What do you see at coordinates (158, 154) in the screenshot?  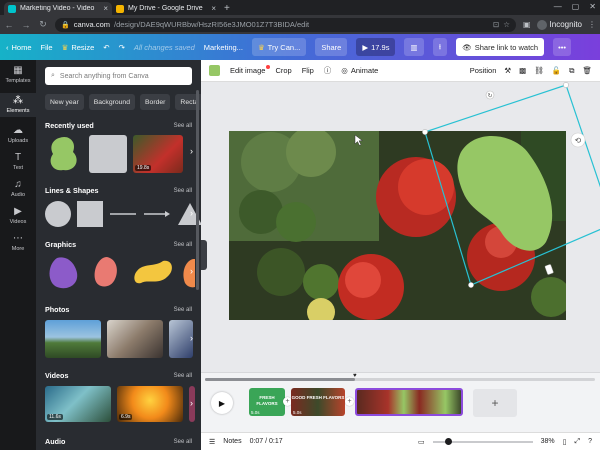 I see `vegetables-video-thumbnail: 19.8s` at bounding box center [158, 154].